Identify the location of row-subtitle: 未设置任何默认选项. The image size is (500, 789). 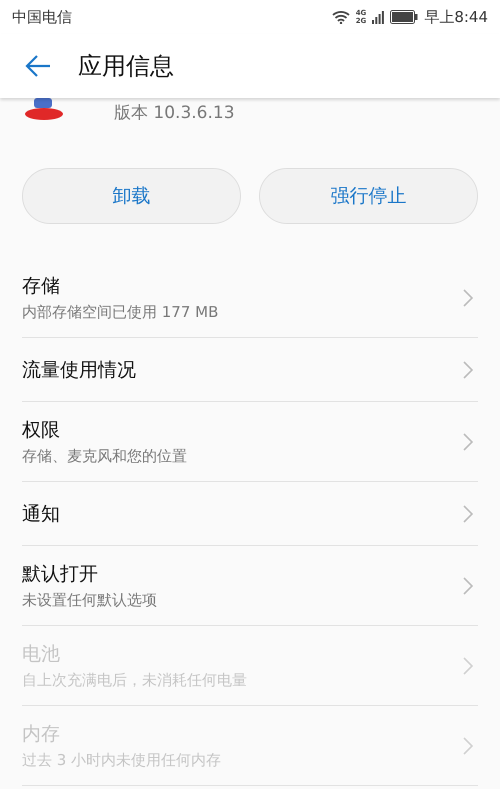
(90, 600).